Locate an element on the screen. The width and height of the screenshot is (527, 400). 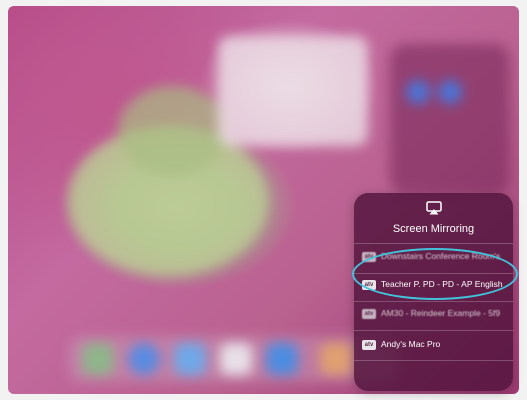
dock is located at coordinates (233, 359).